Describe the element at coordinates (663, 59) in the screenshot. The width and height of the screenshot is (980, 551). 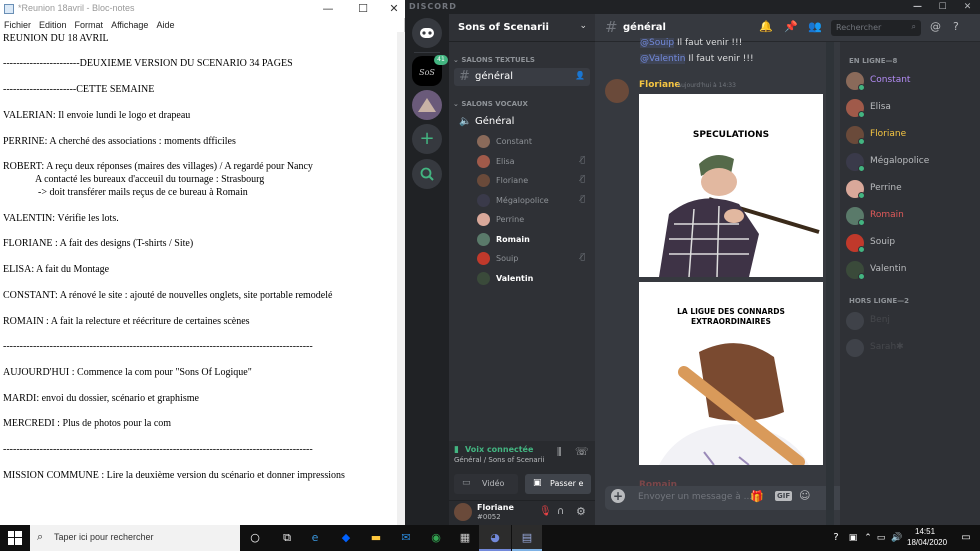
I see `mention: @Valentin` at that location.